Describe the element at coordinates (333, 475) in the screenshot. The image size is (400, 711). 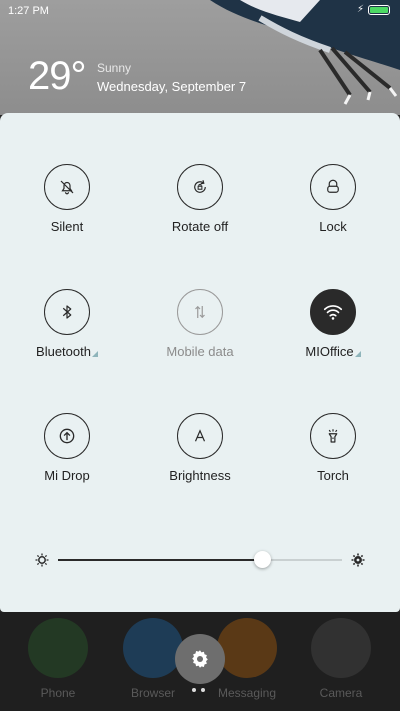
I see `tile-label: Torch` at that location.